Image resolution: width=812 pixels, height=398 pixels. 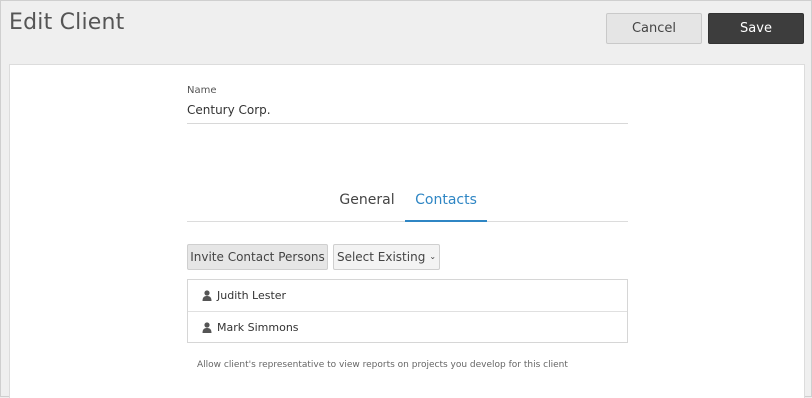 I want to click on tab-general: General, so click(x=367, y=199).